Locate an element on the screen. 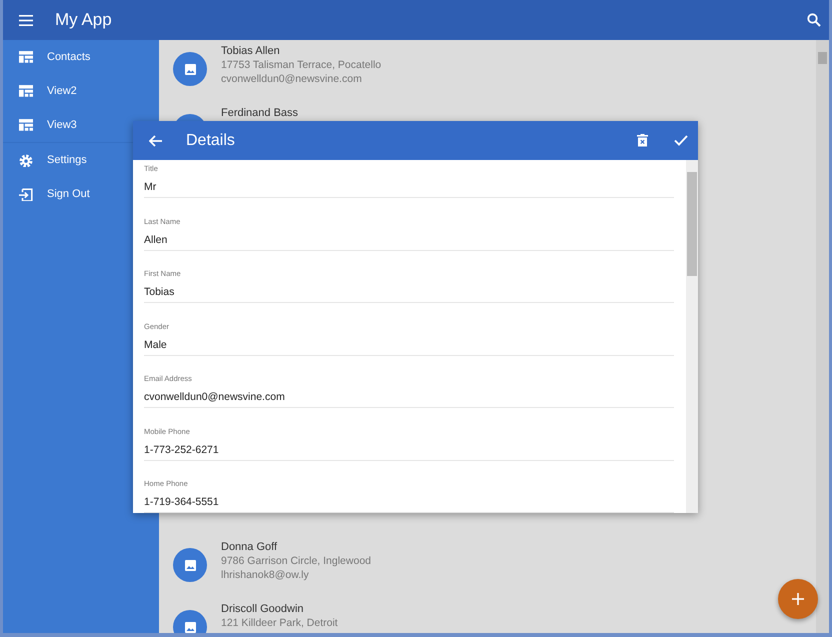 This screenshot has width=832, height=637. input-field: Mr is located at coordinates (409, 187).